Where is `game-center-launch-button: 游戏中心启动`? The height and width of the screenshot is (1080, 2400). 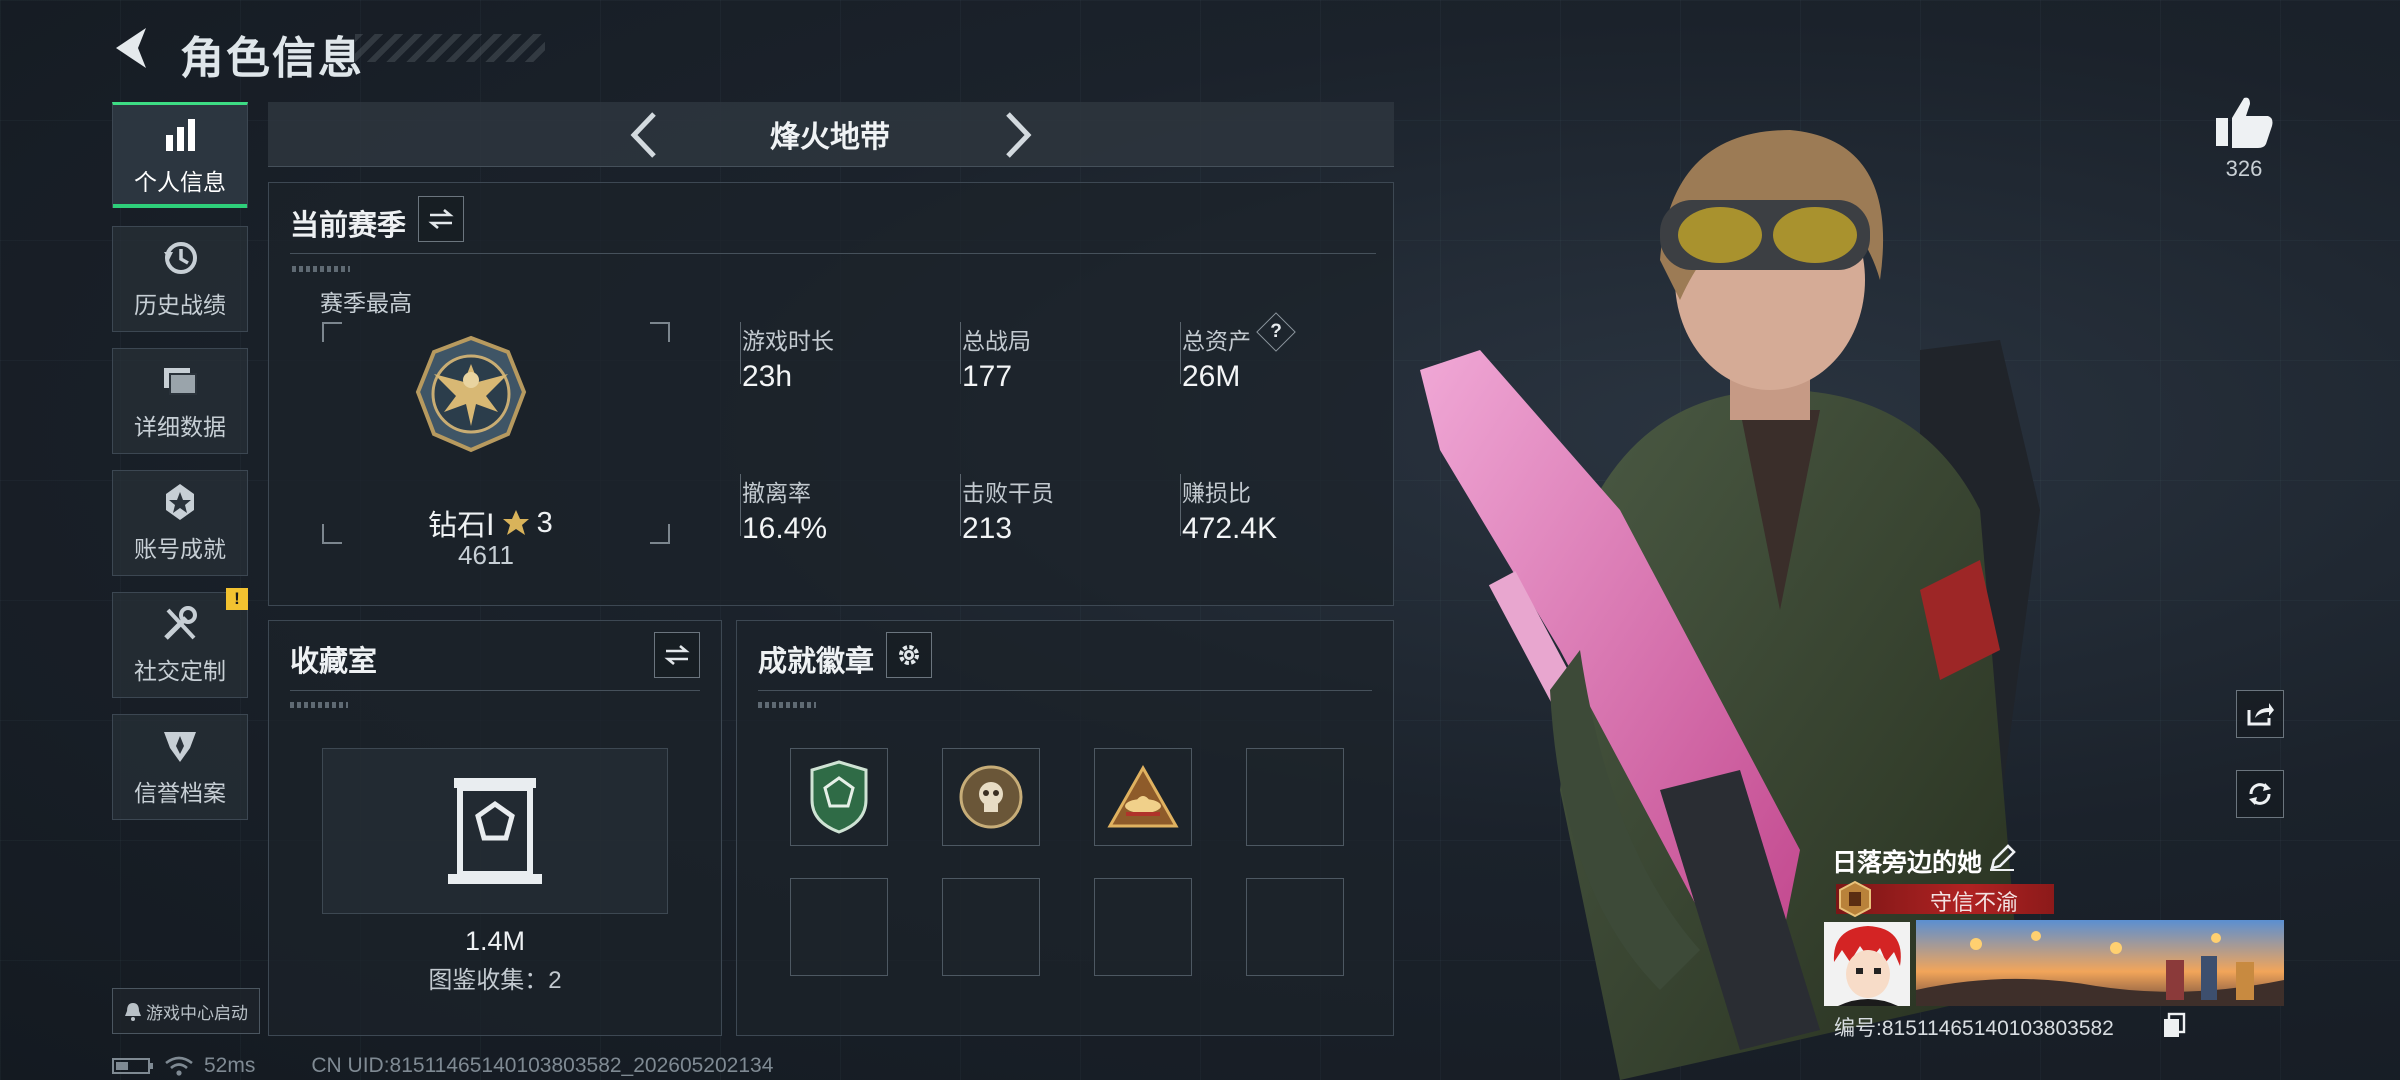 game-center-launch-button: 游戏中心启动 is located at coordinates (186, 1011).